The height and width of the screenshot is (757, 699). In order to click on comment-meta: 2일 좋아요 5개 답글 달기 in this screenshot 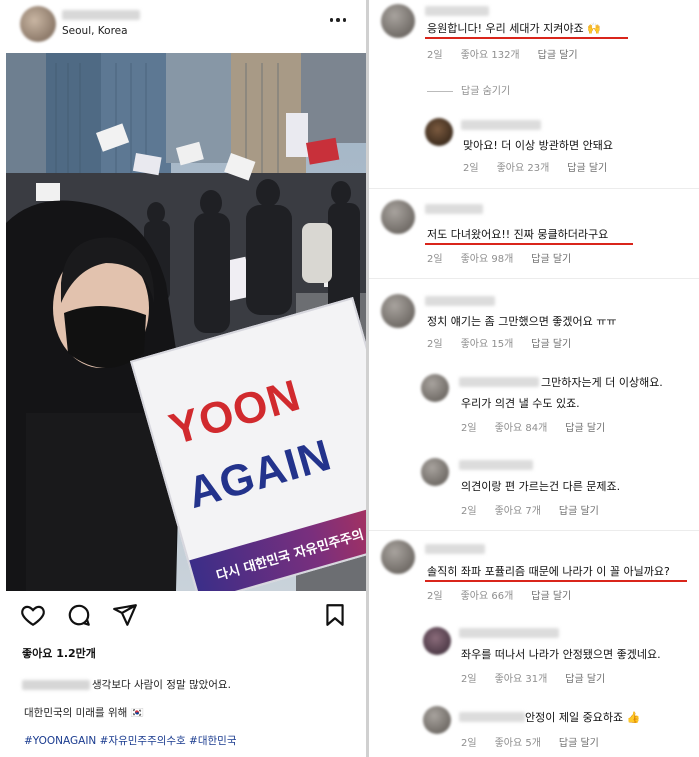, I will do `click(539, 741)`.